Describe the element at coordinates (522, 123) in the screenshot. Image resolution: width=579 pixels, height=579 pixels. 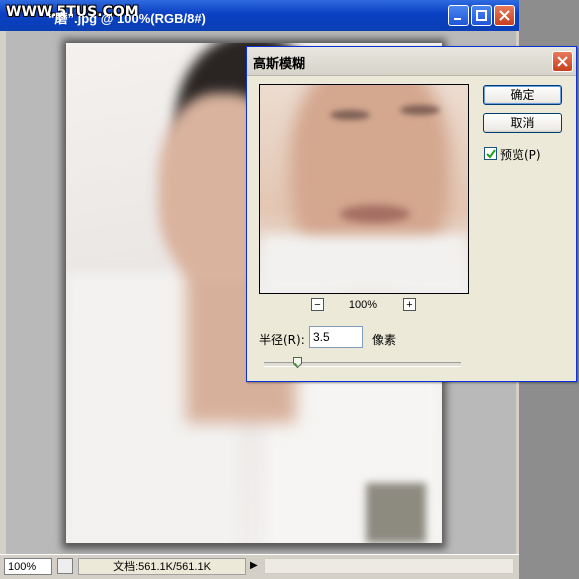
I see `cancel-button: 取消` at that location.